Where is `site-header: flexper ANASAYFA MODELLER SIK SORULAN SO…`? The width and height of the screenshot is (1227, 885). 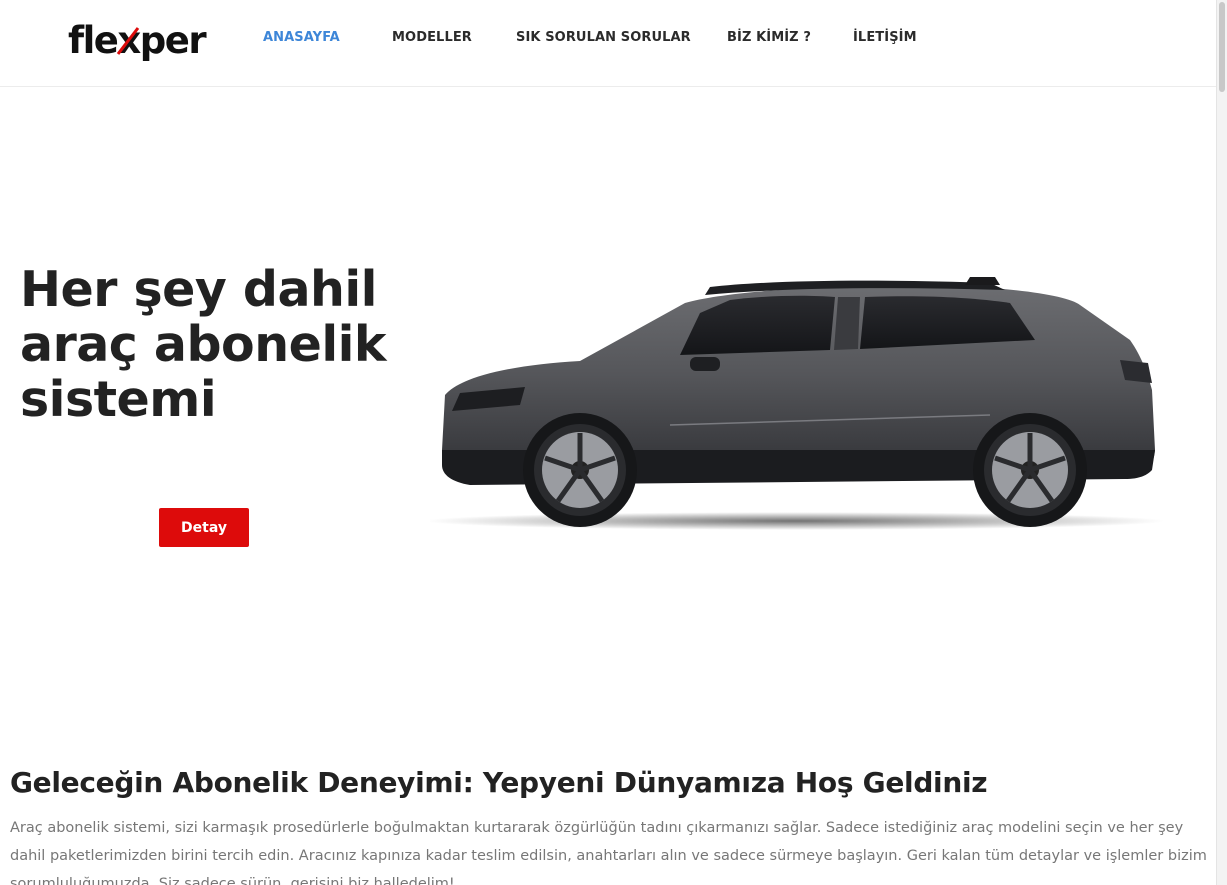
site-header: flexper ANASAYFA MODELLER SIK SORULAN SO… is located at coordinates (613, 43).